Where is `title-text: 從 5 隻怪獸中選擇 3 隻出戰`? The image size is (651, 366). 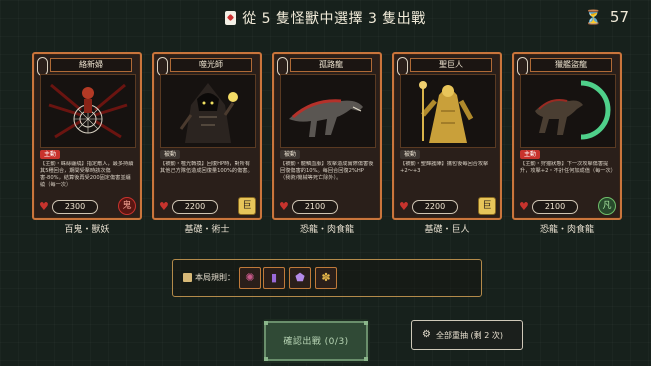 title-text: 從 5 隻怪獸中選擇 3 隻出戰 is located at coordinates (334, 19).